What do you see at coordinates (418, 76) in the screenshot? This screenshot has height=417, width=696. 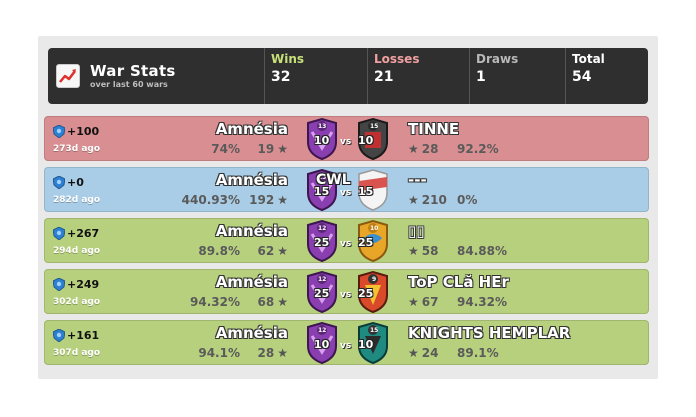 I see `stat-losses: Losses 21` at bounding box center [418, 76].